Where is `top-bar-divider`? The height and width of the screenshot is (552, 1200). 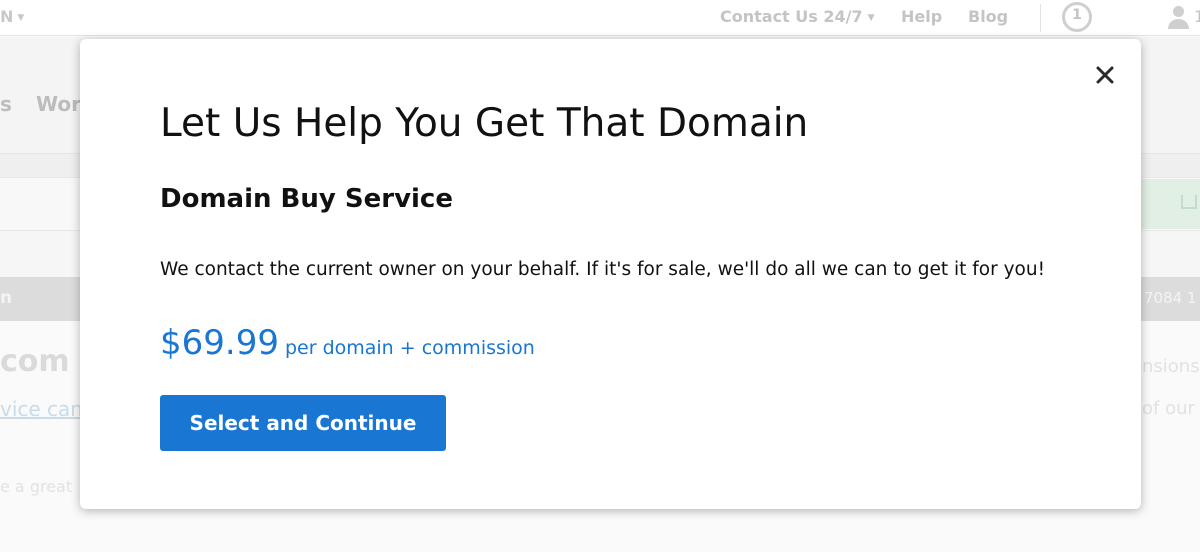 top-bar-divider is located at coordinates (1040, 18).